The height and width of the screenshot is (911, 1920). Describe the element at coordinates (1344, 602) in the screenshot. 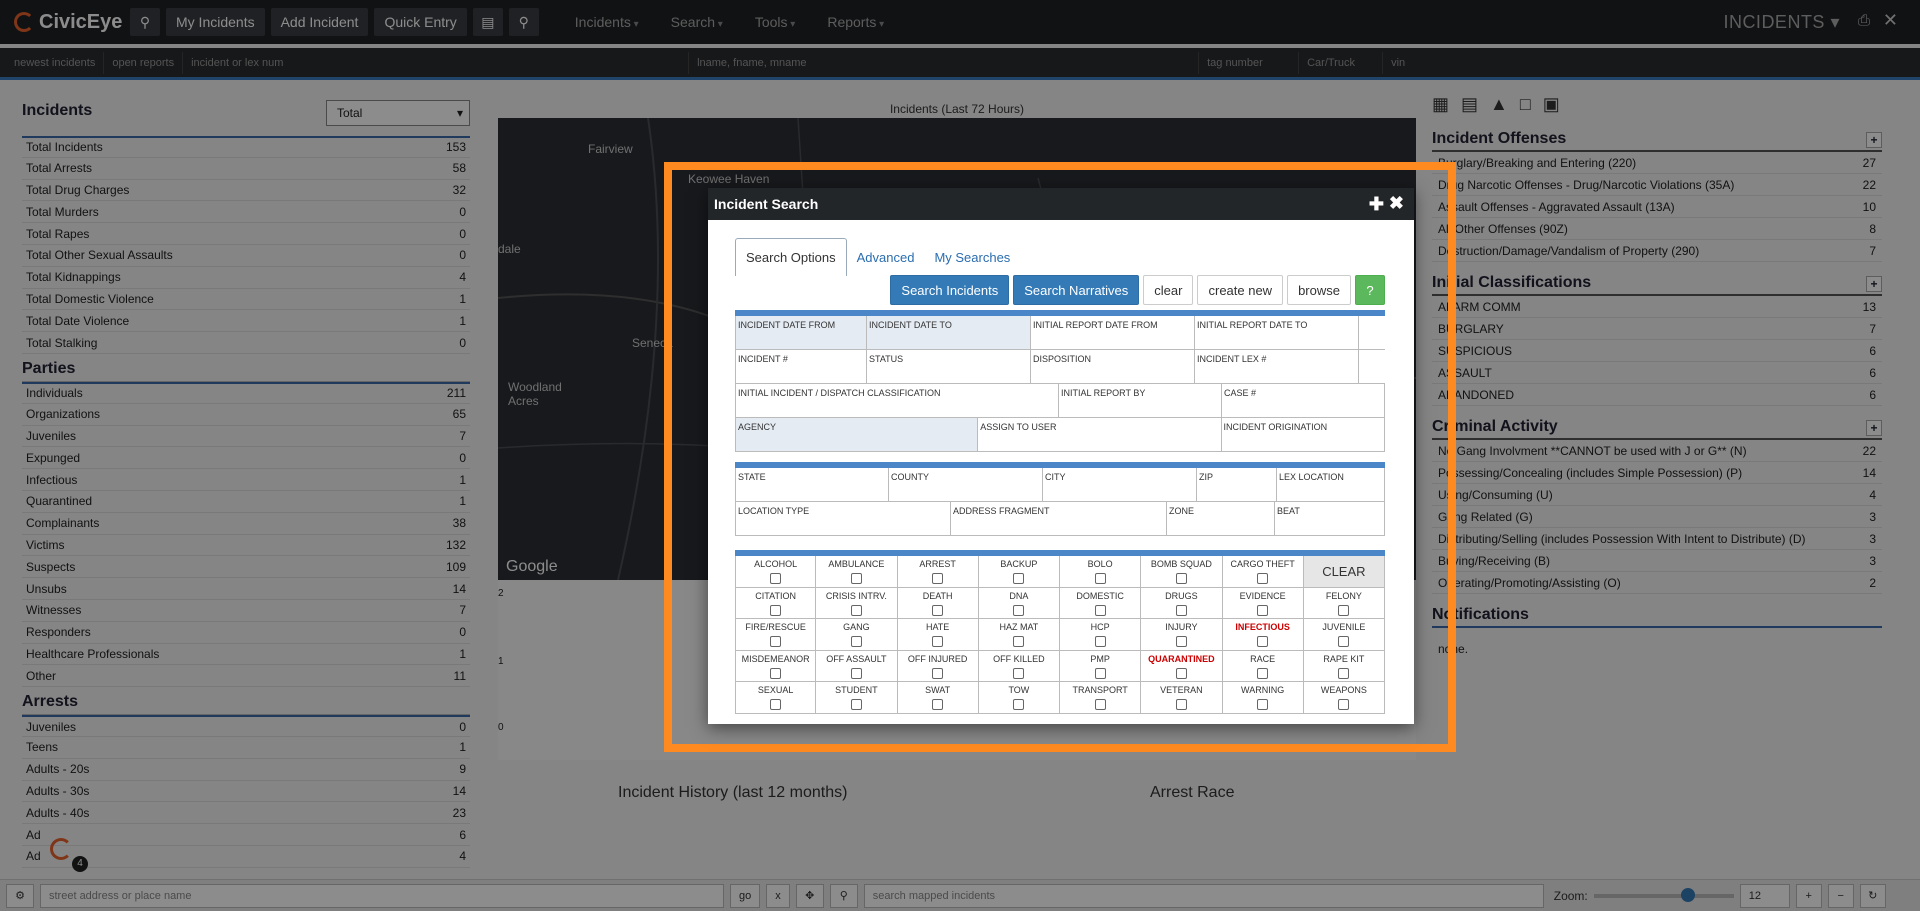

I see `flag-checkbox: FELONY` at that location.